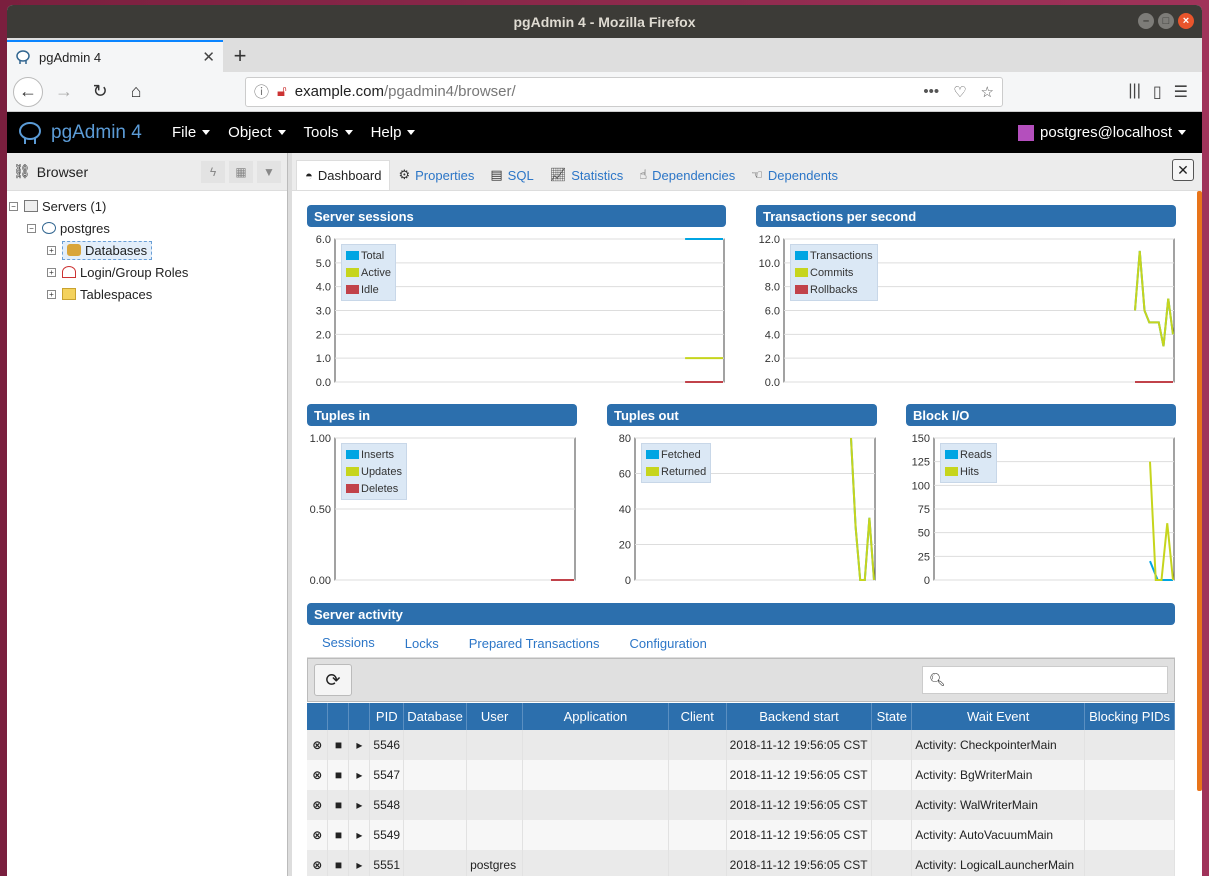 This screenshot has width=1209, height=876. I want to click on column-header: State, so click(892, 716).